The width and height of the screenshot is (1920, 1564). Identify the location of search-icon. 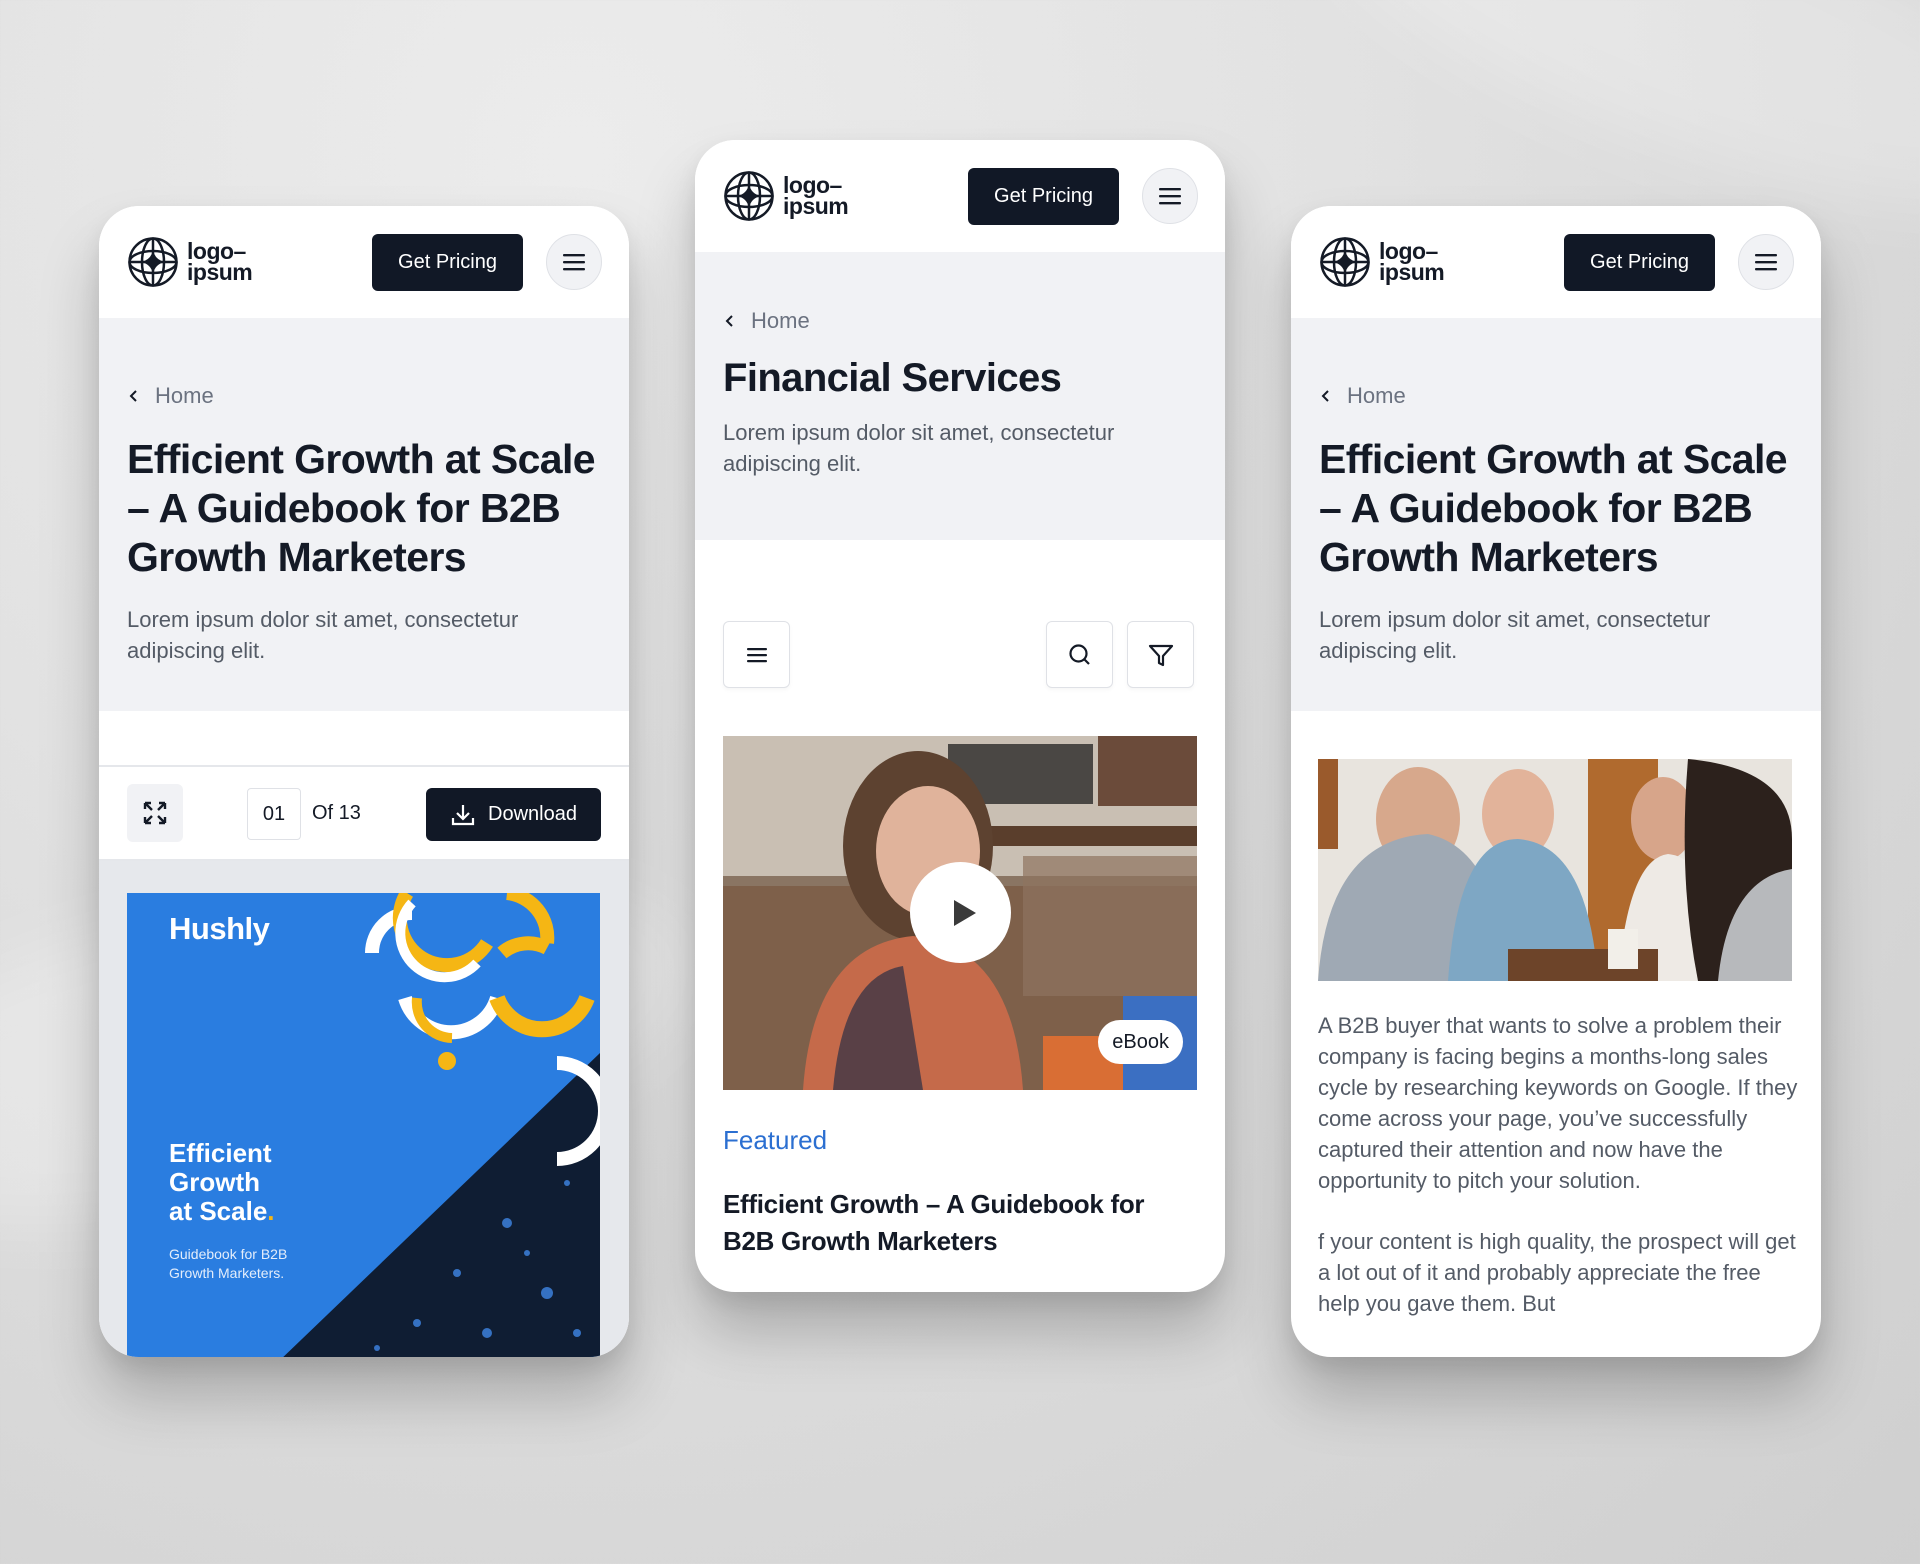
(1079, 654).